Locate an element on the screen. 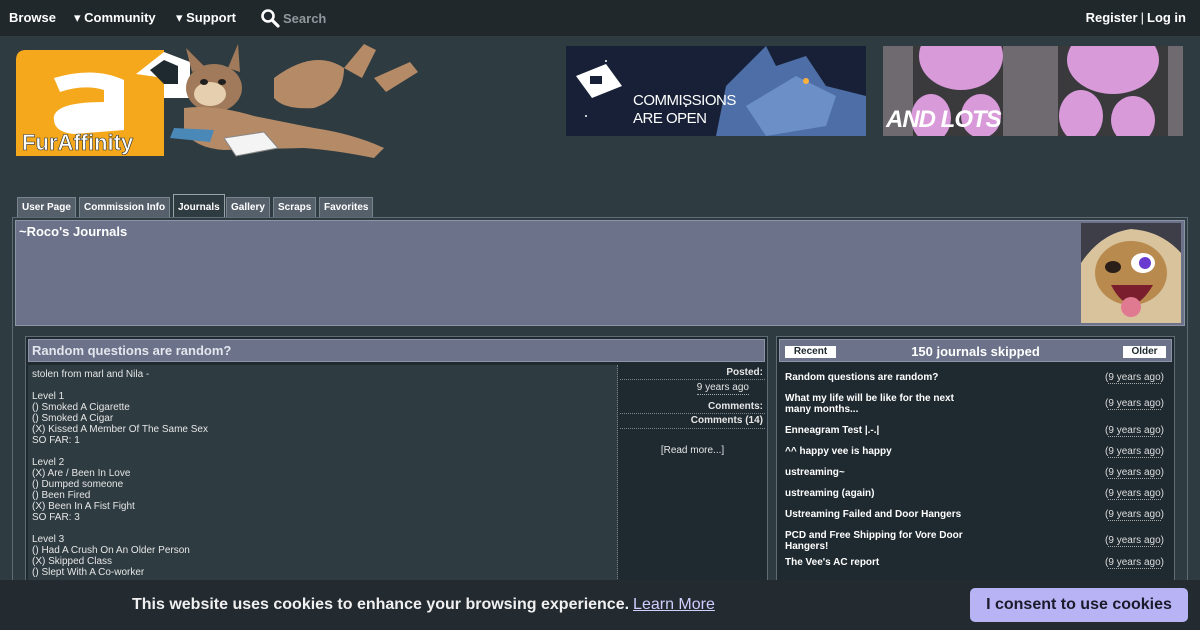 Image resolution: width=1200 pixels, height=630 pixels. older-button: Older is located at coordinates (1144, 352).